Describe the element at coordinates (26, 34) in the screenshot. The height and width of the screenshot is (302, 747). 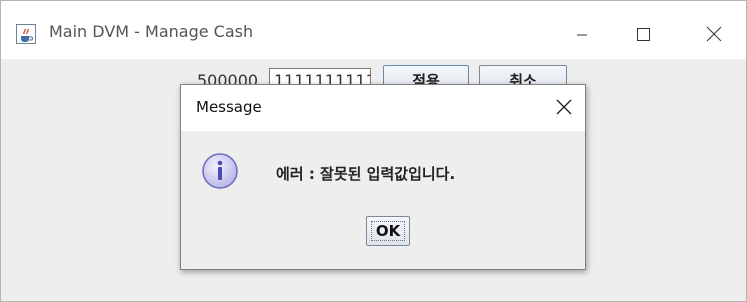
I see `java-cup-icon` at that location.